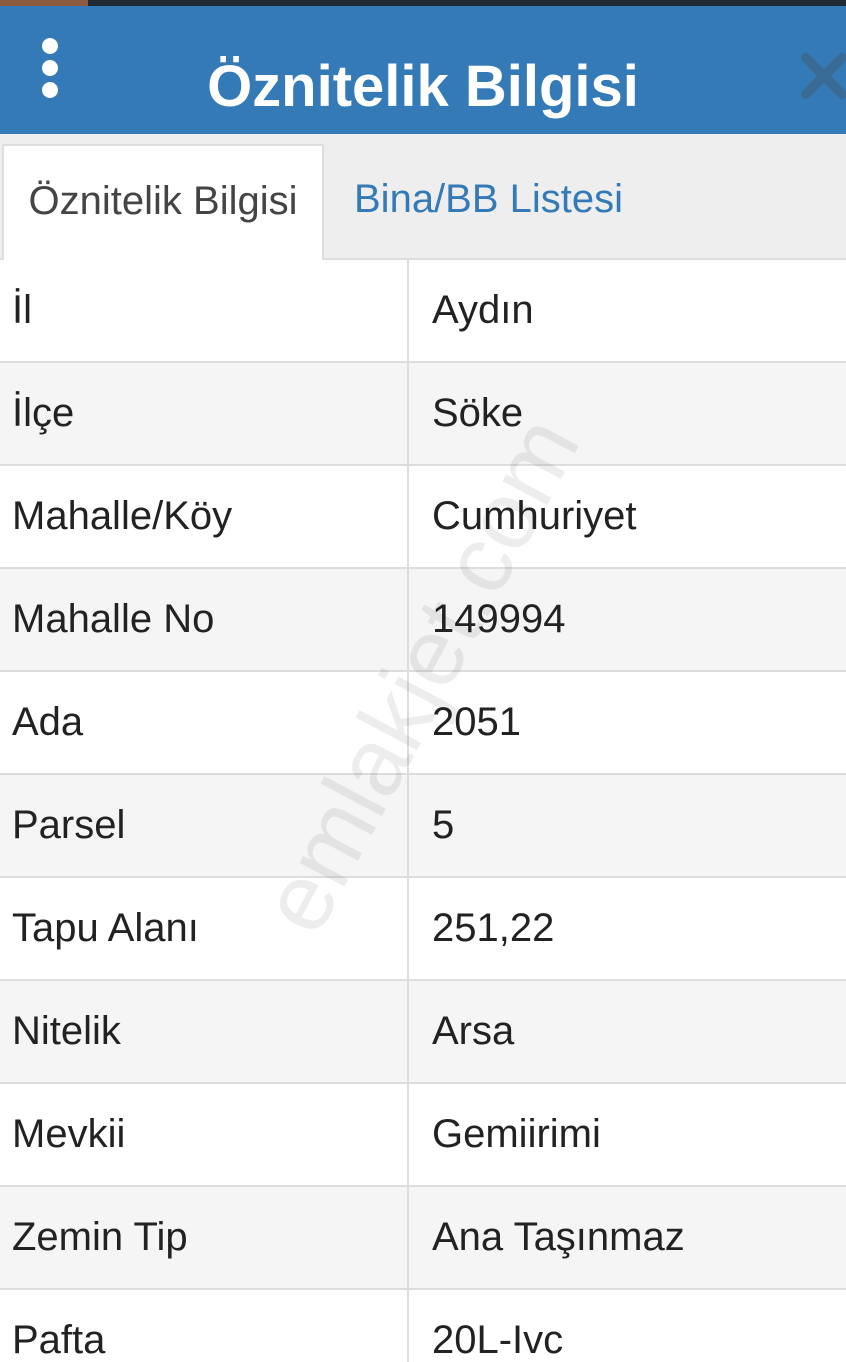 The height and width of the screenshot is (1362, 846). Describe the element at coordinates (113, 619) in the screenshot. I see `attribute-label: Mahalle No` at that location.